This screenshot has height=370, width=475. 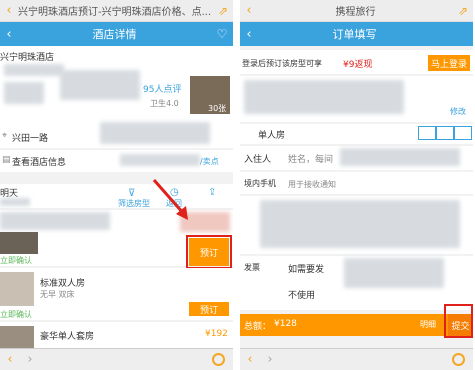 I want to click on share-icon: ⇪, so click(x=212, y=192).